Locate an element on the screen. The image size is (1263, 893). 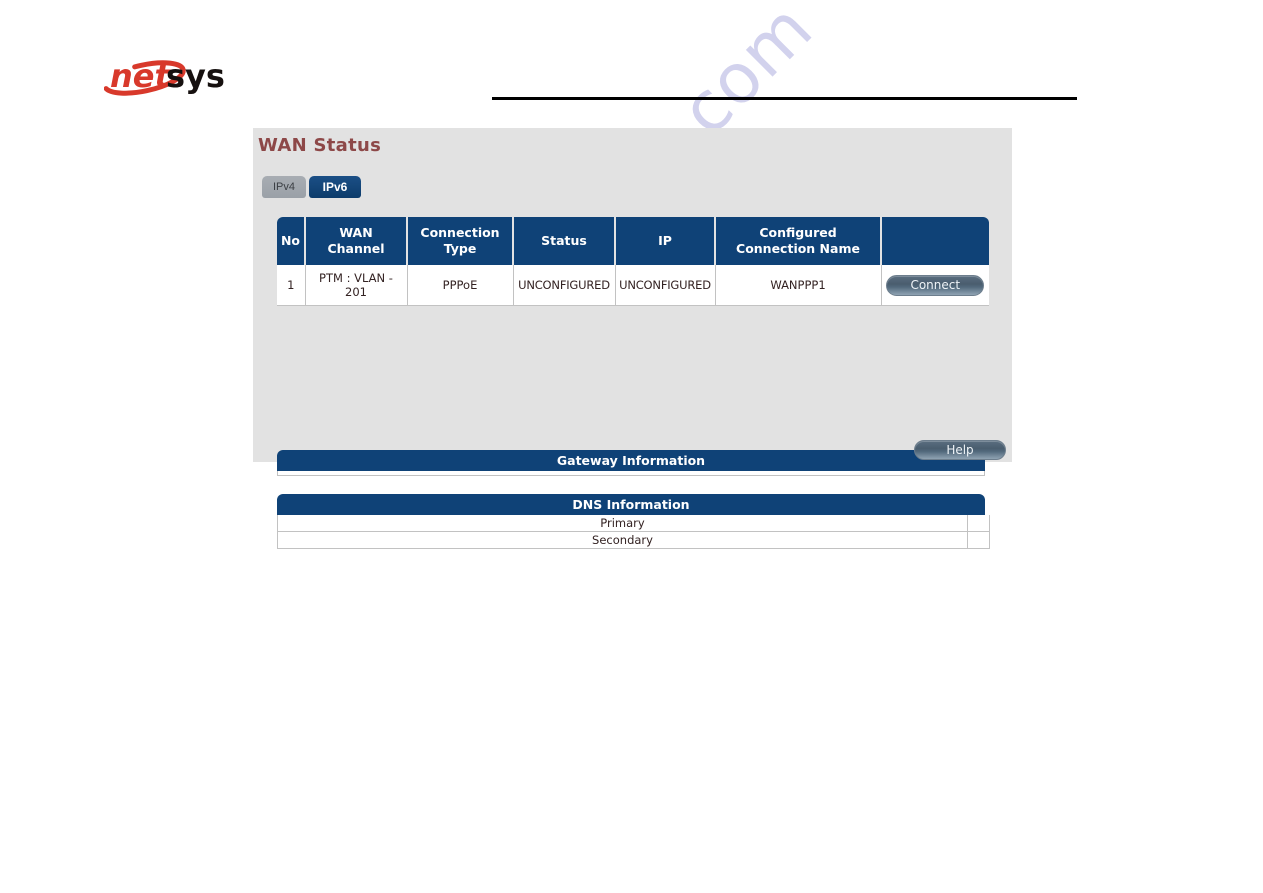
dns-secondary-label: Secondary is located at coordinates (622, 540).